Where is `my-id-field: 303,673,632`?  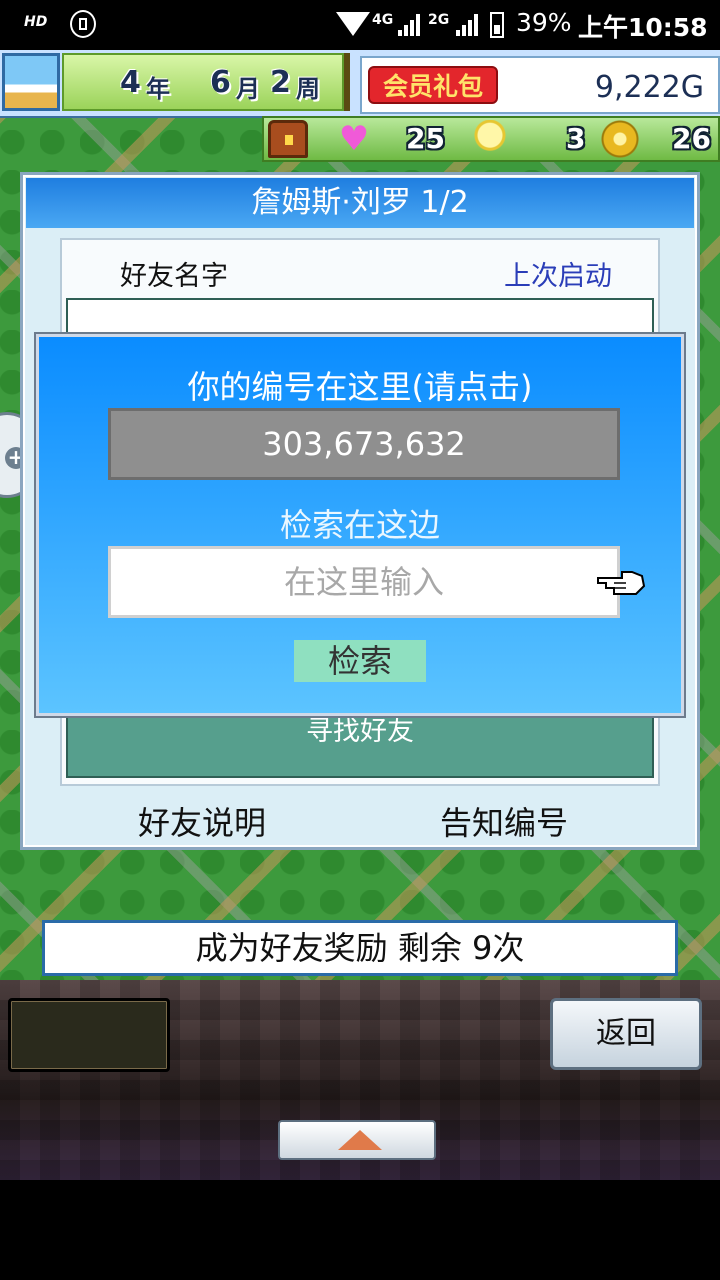 my-id-field: 303,673,632 is located at coordinates (364, 444).